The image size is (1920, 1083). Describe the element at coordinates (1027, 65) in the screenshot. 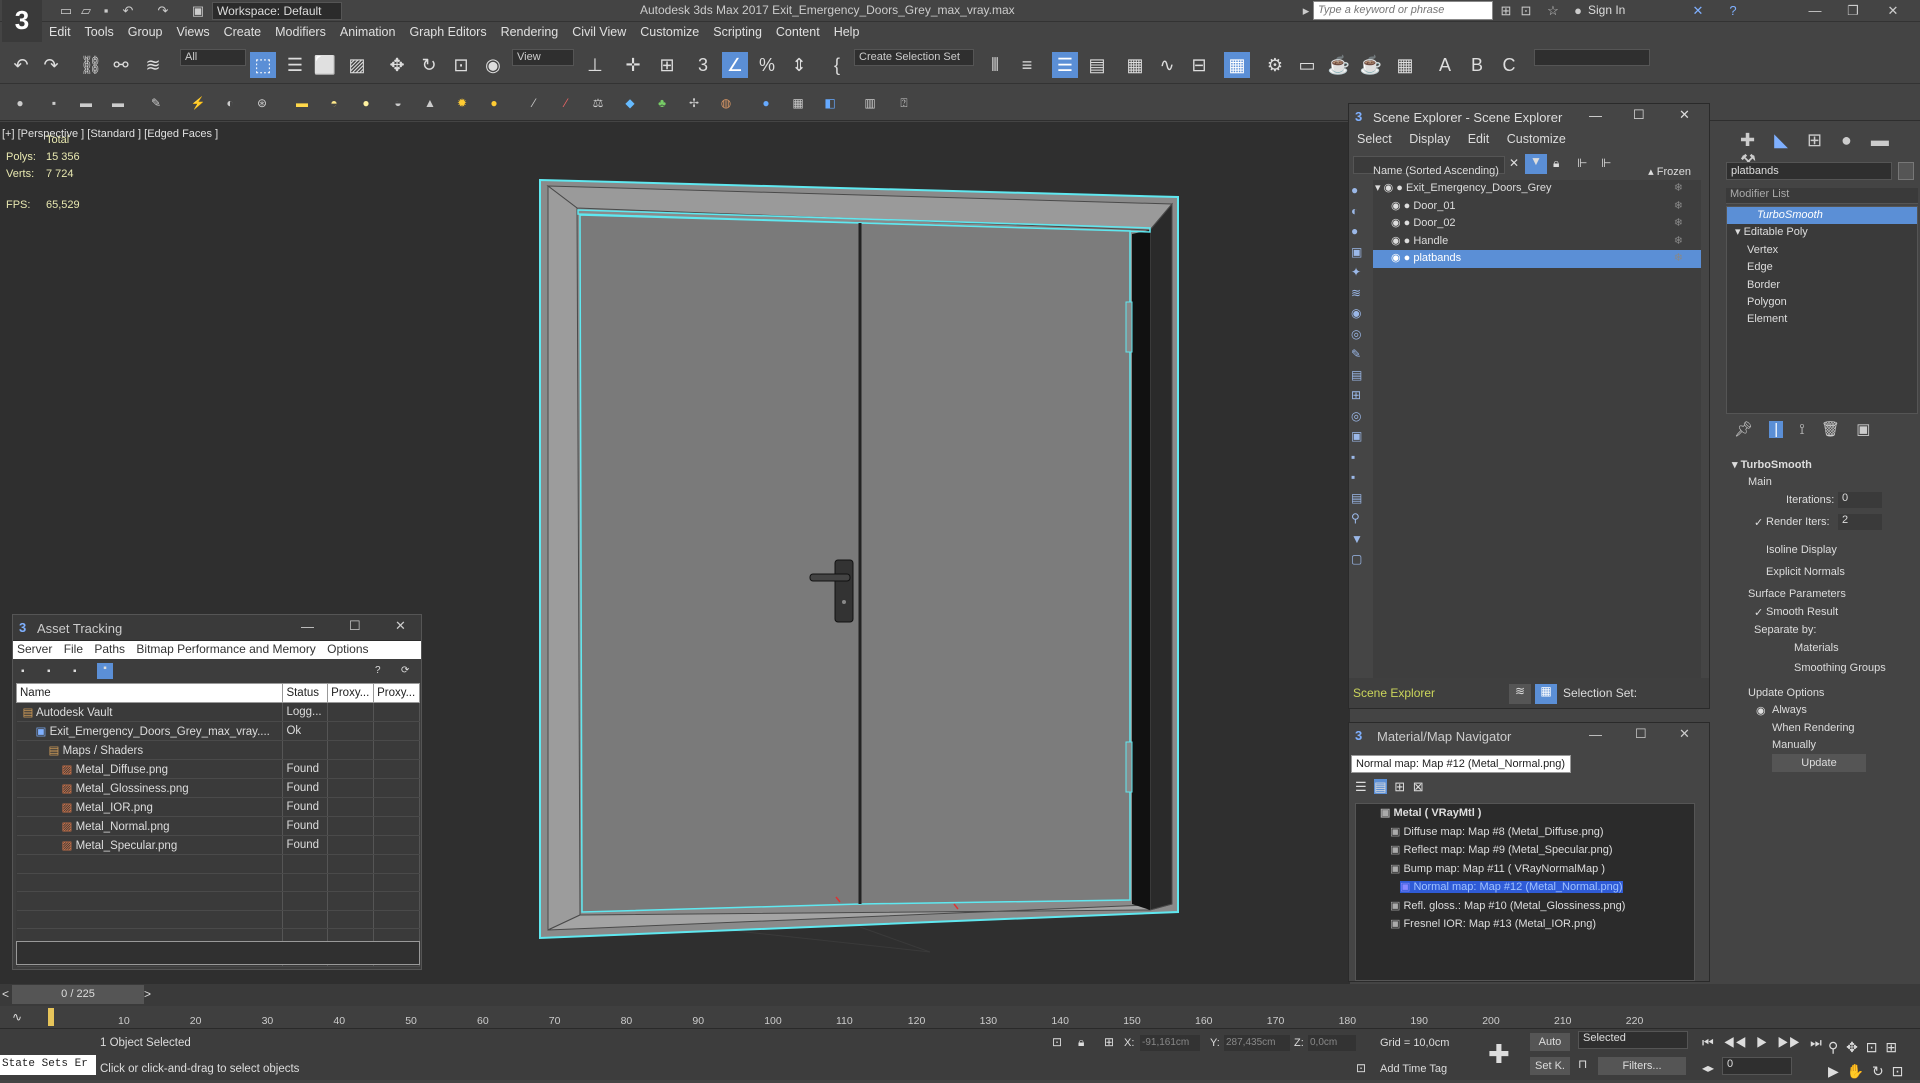

I see `align-icon: ≡` at that location.